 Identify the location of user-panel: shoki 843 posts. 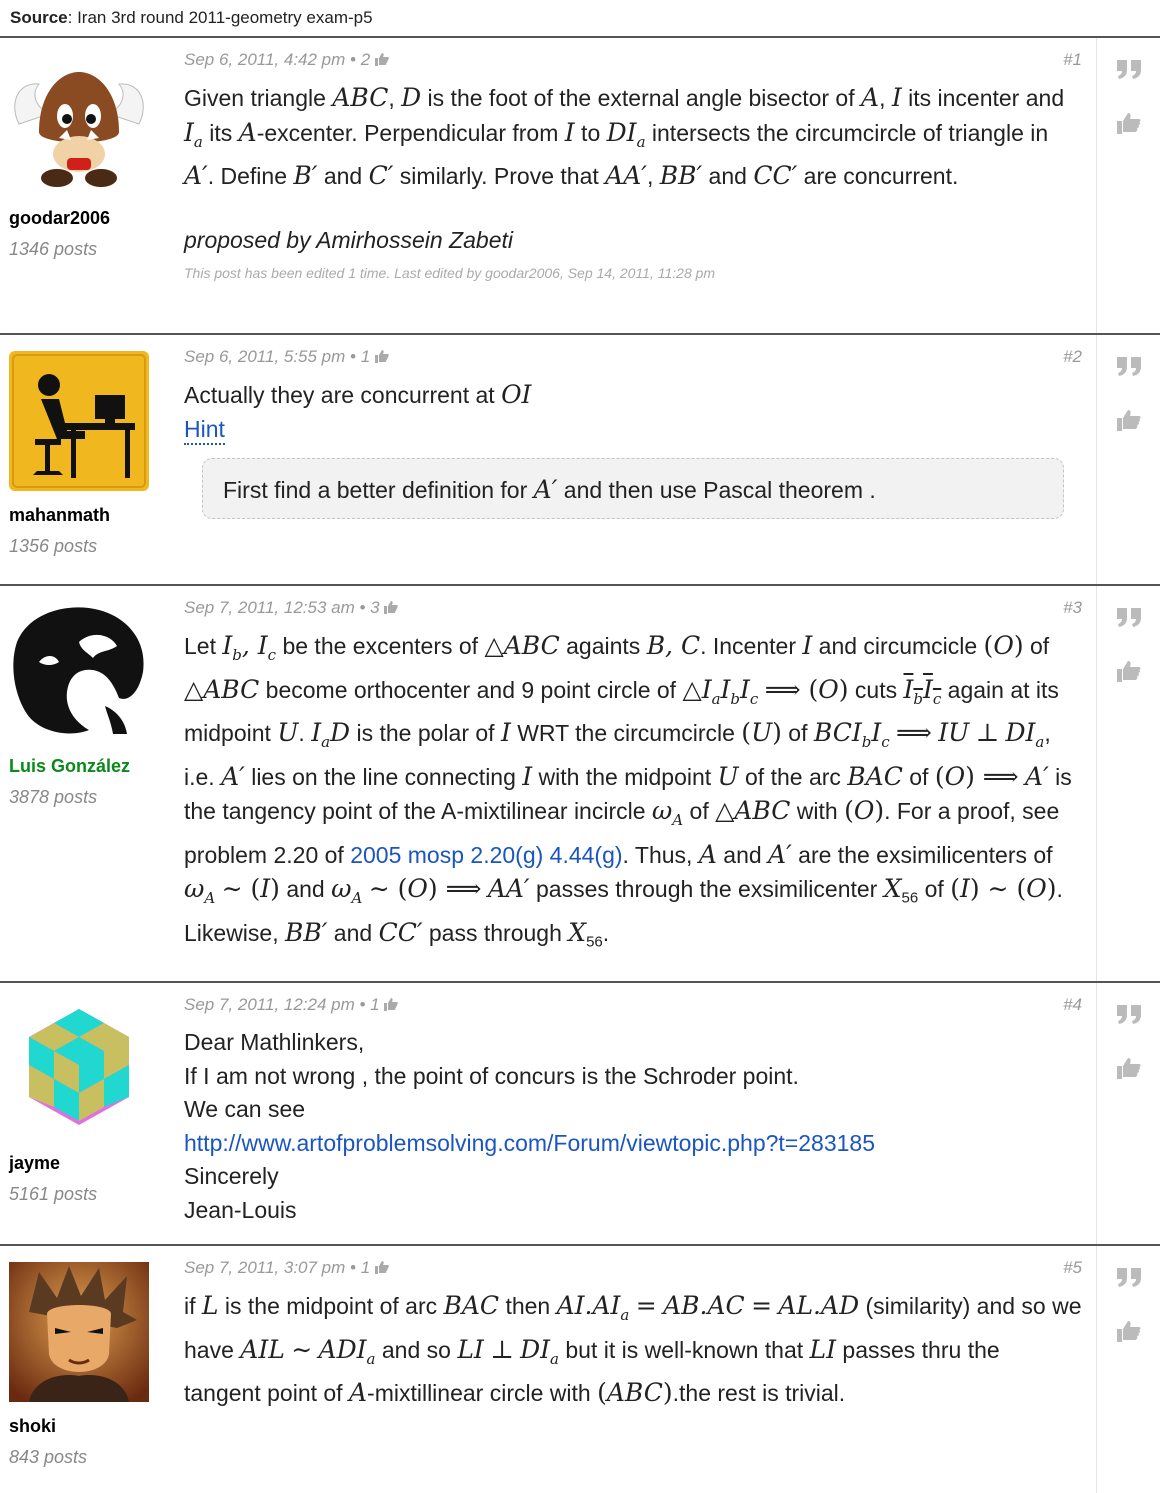
(85, 1369).